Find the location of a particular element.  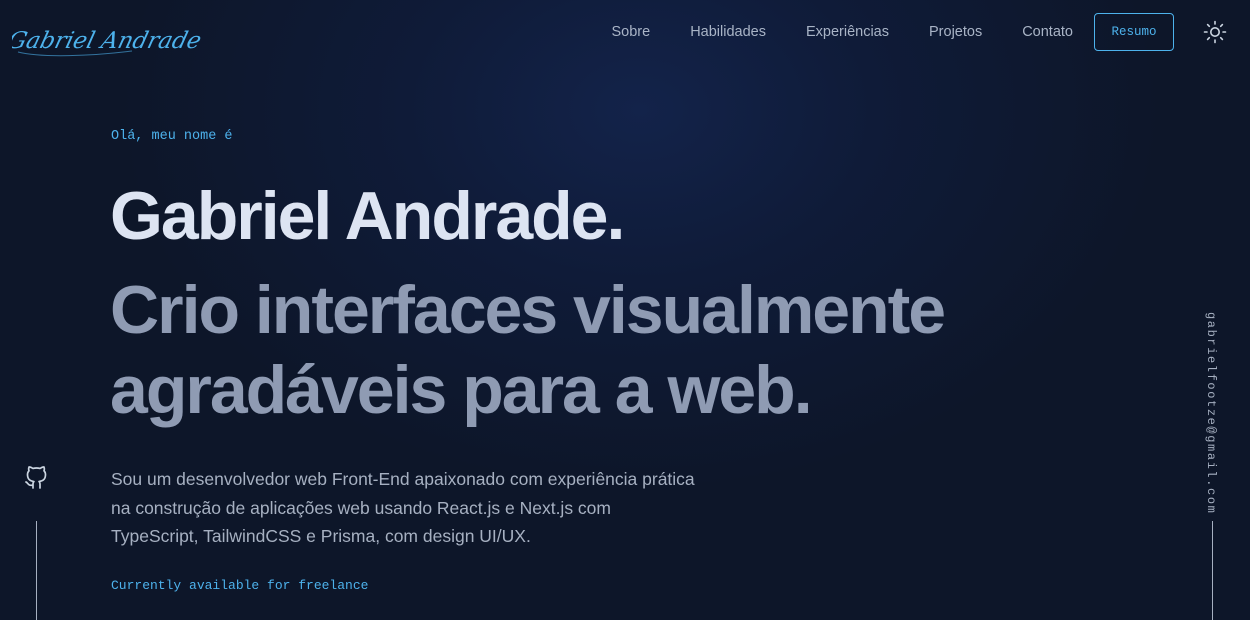

availability-note: Currently available for freelance is located at coordinates (240, 585).